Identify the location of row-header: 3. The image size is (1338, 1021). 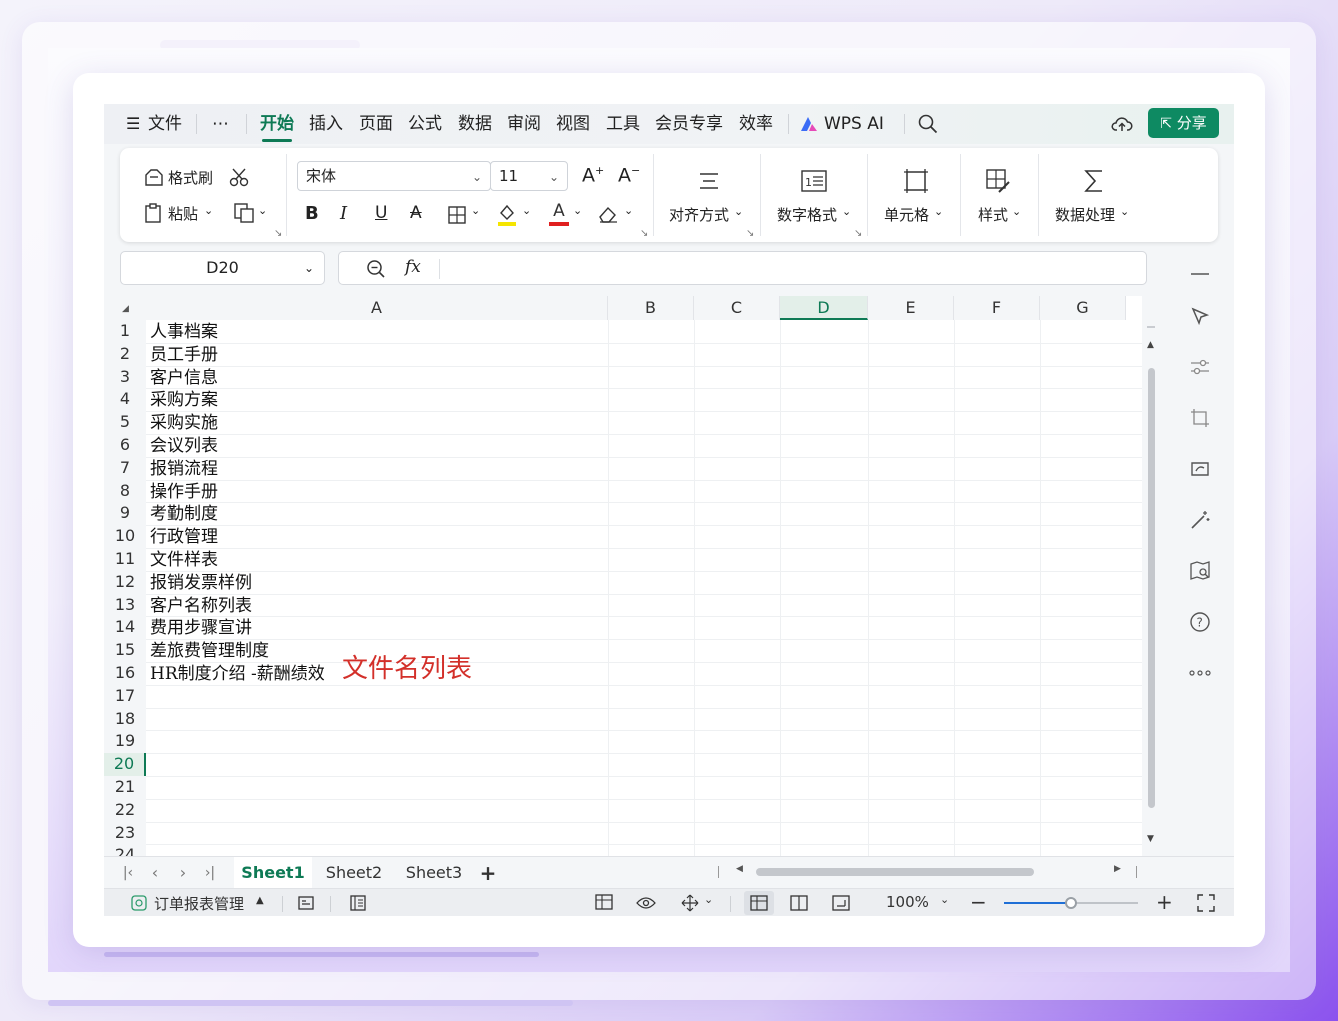
(125, 377).